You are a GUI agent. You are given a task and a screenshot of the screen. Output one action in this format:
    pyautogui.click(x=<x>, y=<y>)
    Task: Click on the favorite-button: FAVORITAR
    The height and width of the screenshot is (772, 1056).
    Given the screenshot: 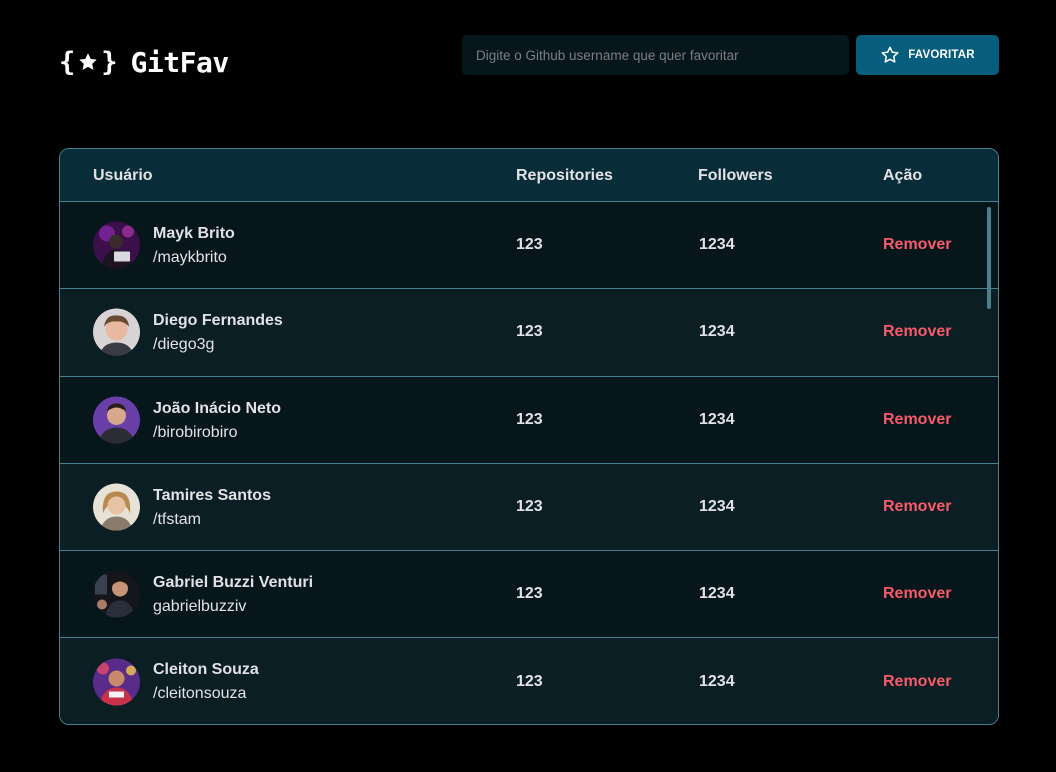 What is the action you would take?
    pyautogui.click(x=927, y=55)
    